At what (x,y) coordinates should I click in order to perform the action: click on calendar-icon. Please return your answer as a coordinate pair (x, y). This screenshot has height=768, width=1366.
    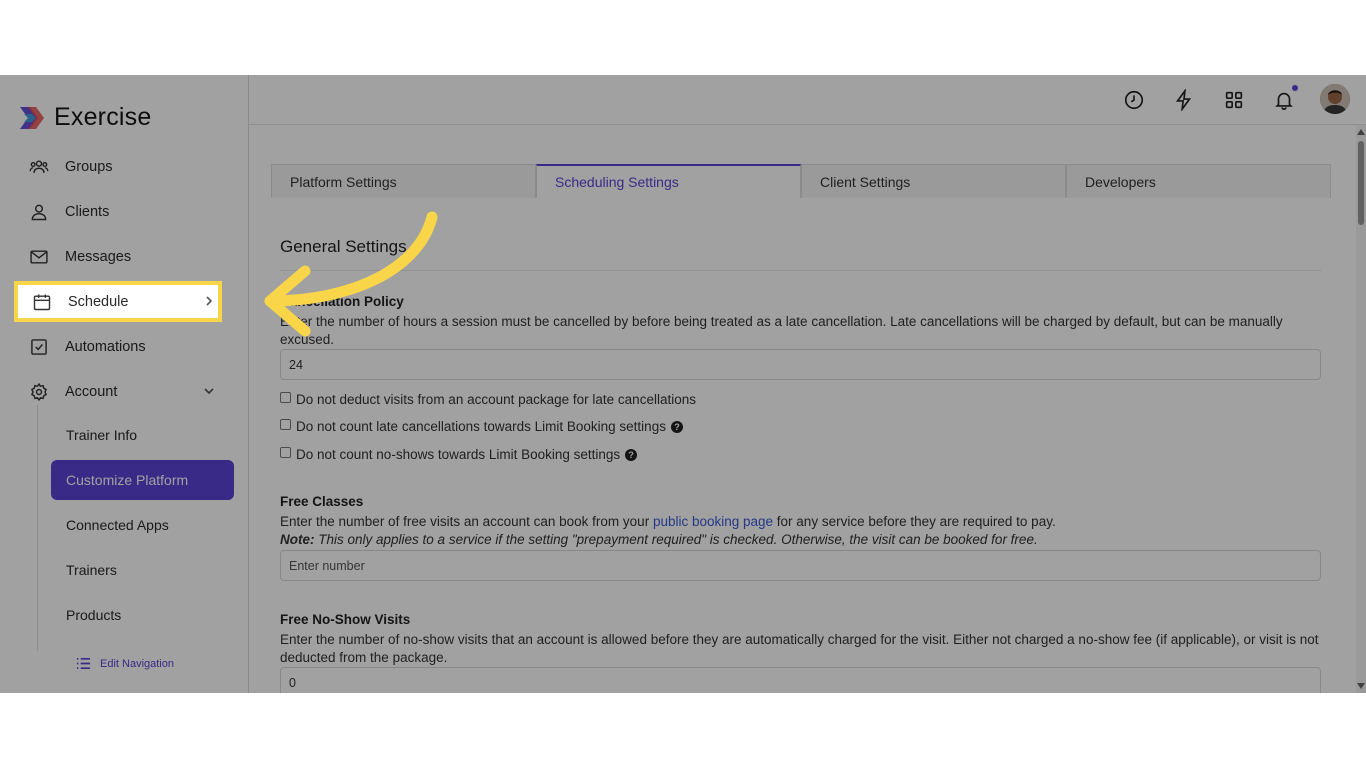
    Looking at the image, I should click on (42, 302).